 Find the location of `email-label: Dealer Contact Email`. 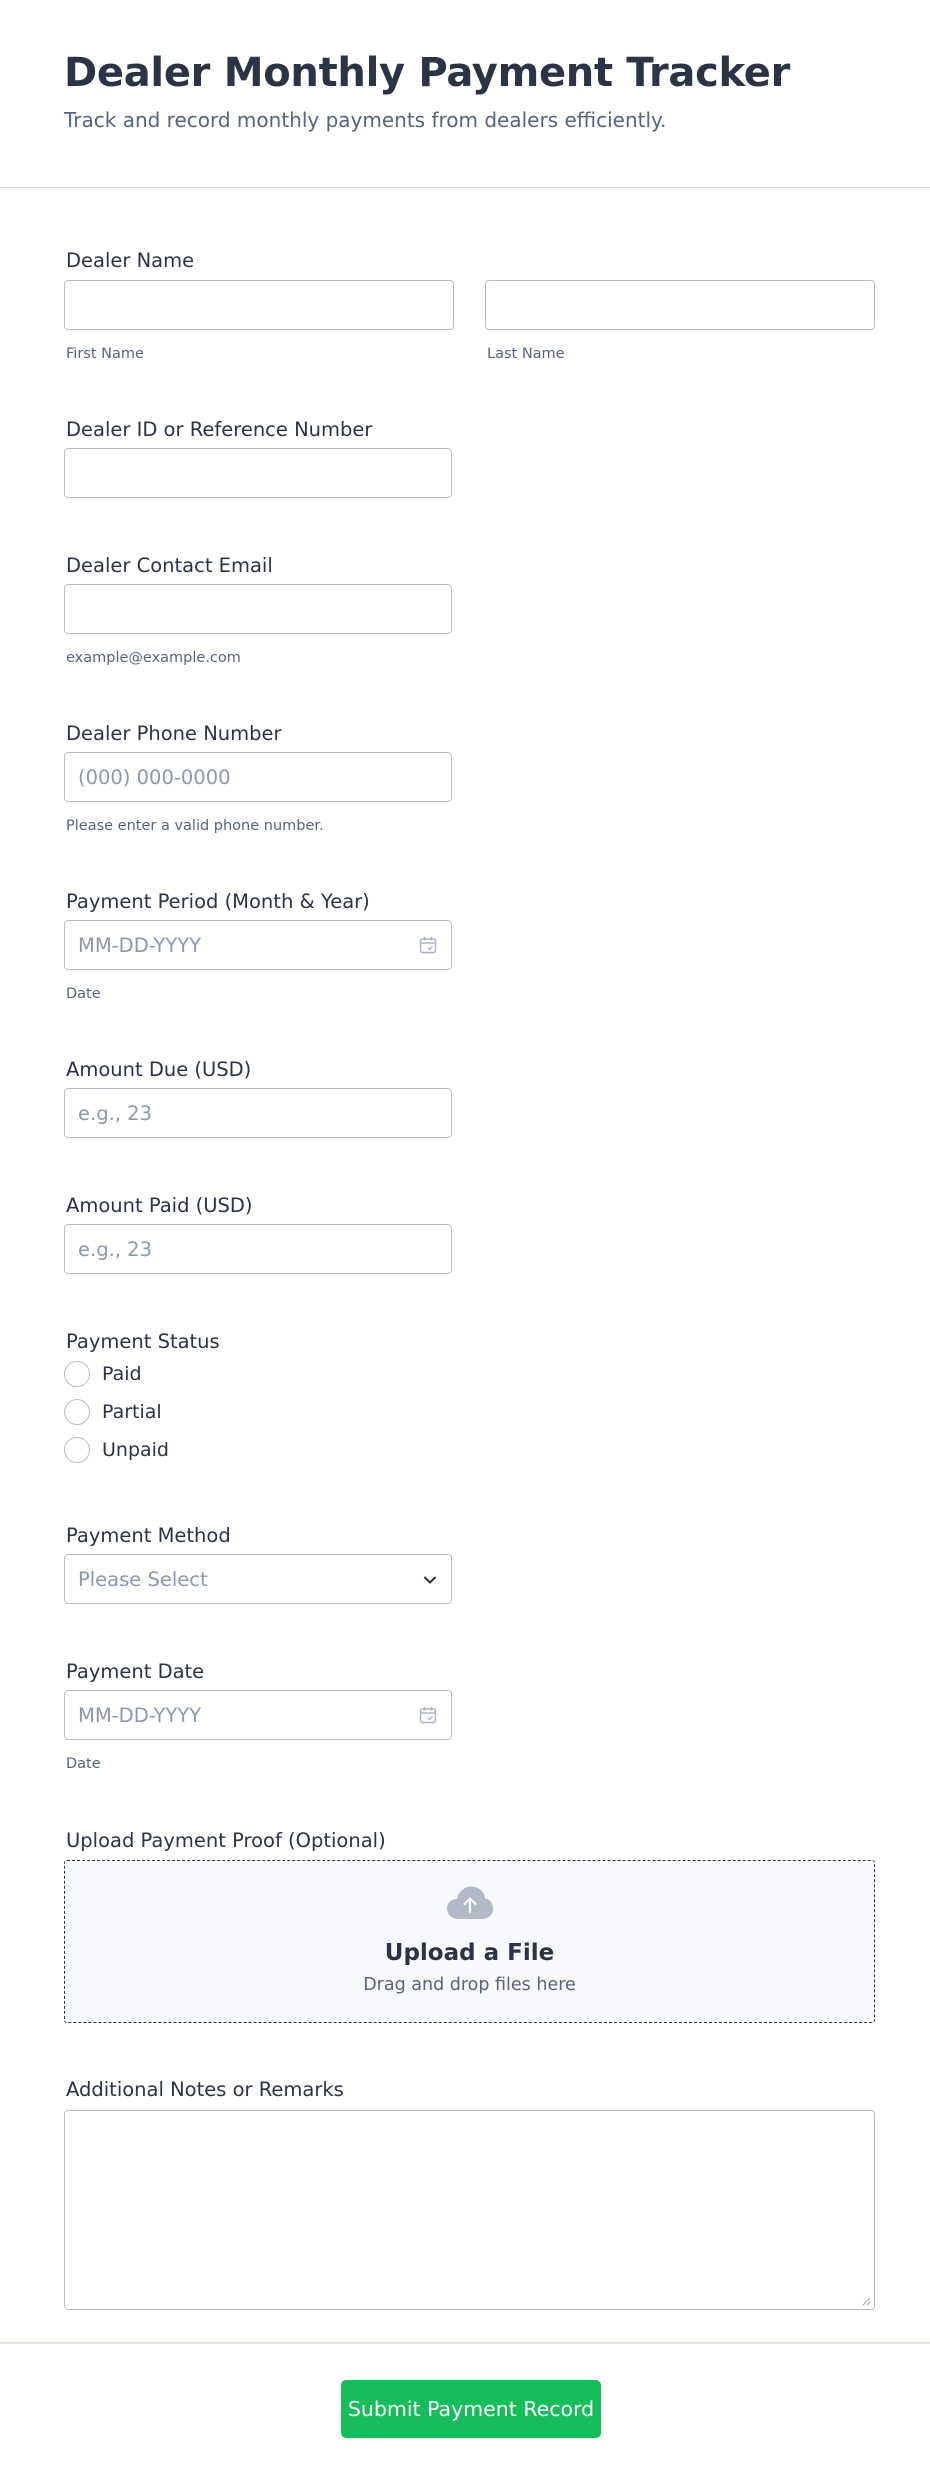

email-label: Dealer Contact Email is located at coordinates (169, 565).